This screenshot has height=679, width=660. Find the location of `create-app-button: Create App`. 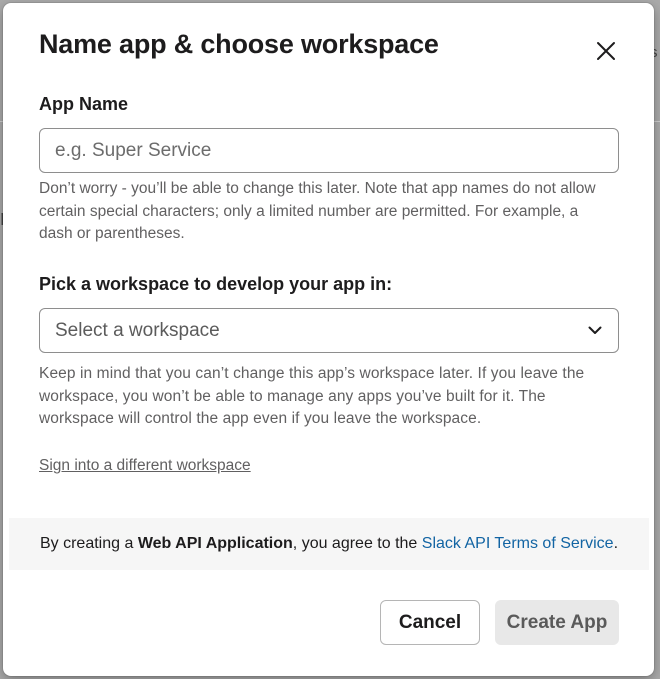

create-app-button: Create App is located at coordinates (557, 622).